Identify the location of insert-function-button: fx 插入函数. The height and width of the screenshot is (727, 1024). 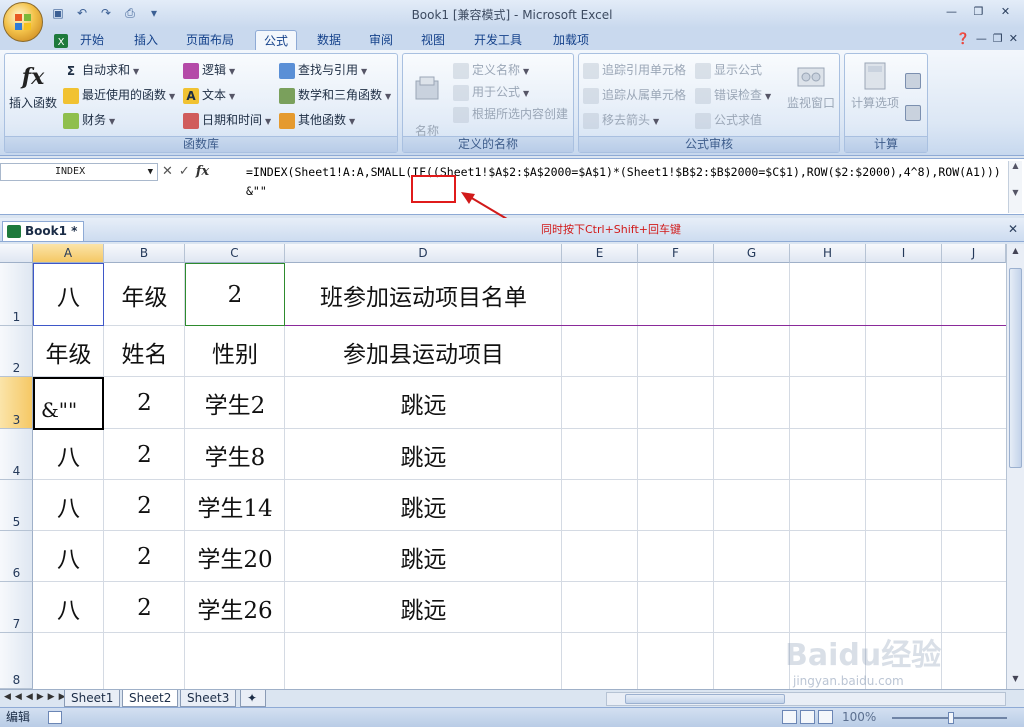
(33, 85).